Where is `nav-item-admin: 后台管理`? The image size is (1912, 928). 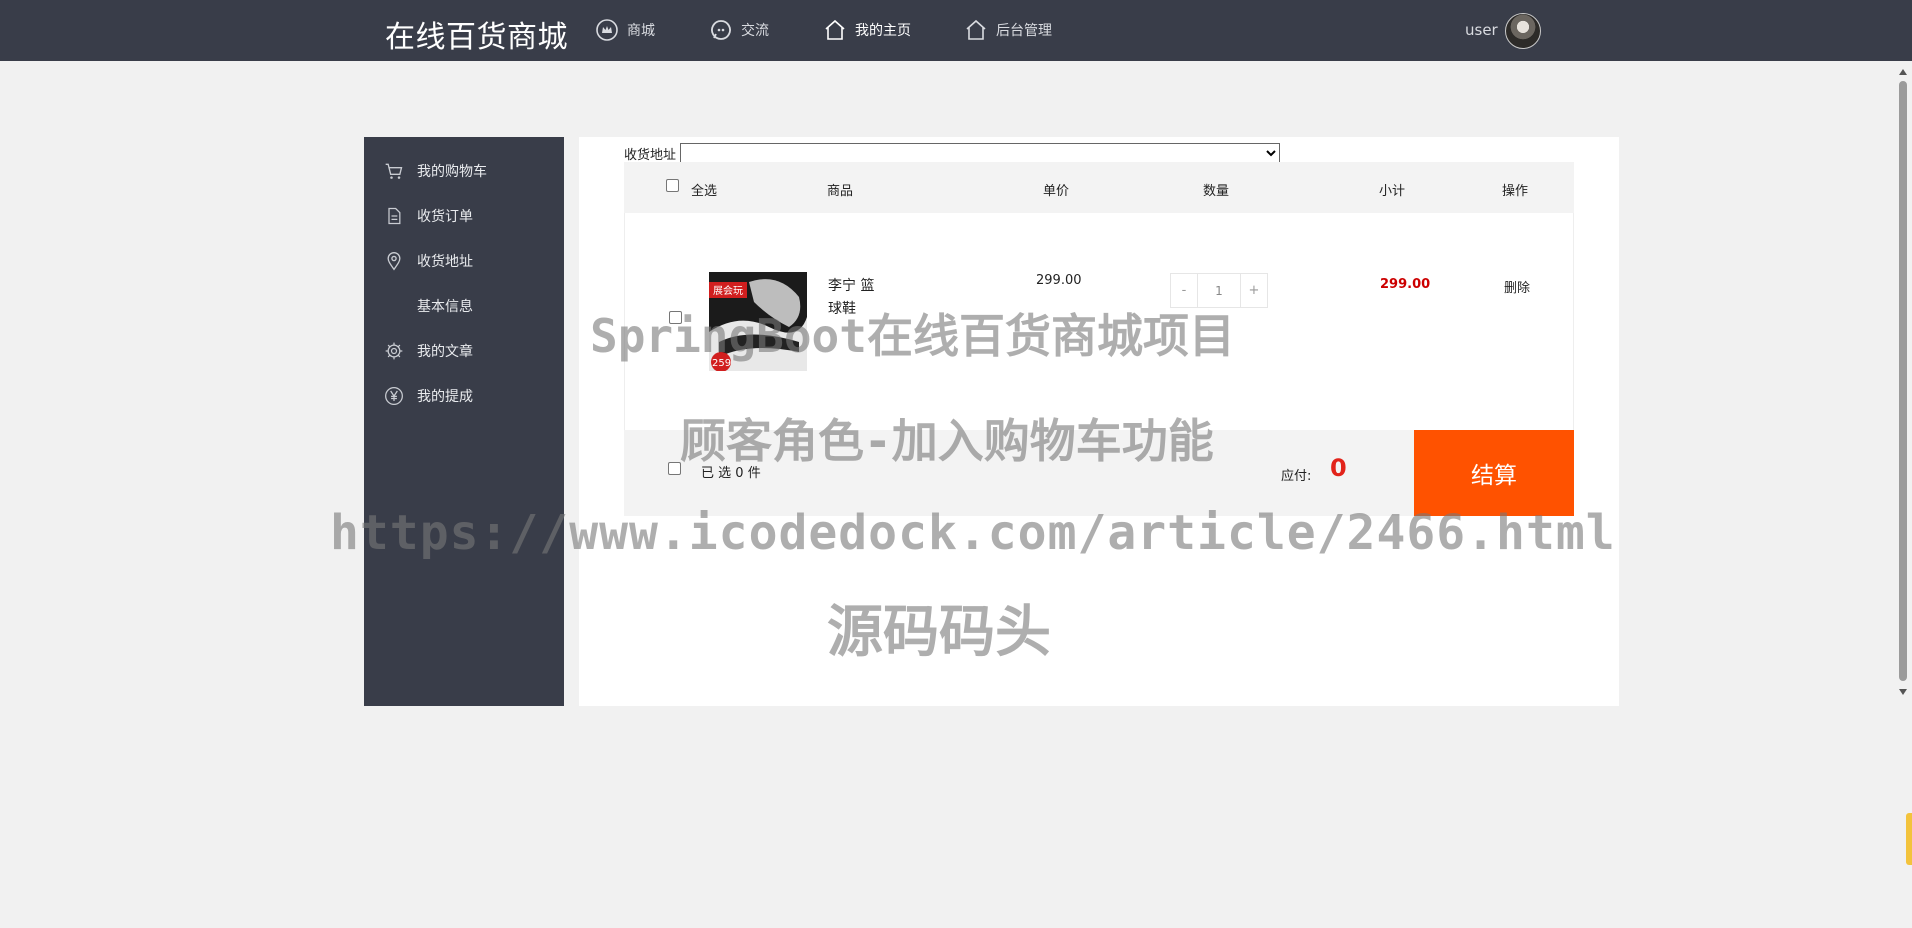 nav-item-admin: 后台管理 is located at coordinates (1008, 30).